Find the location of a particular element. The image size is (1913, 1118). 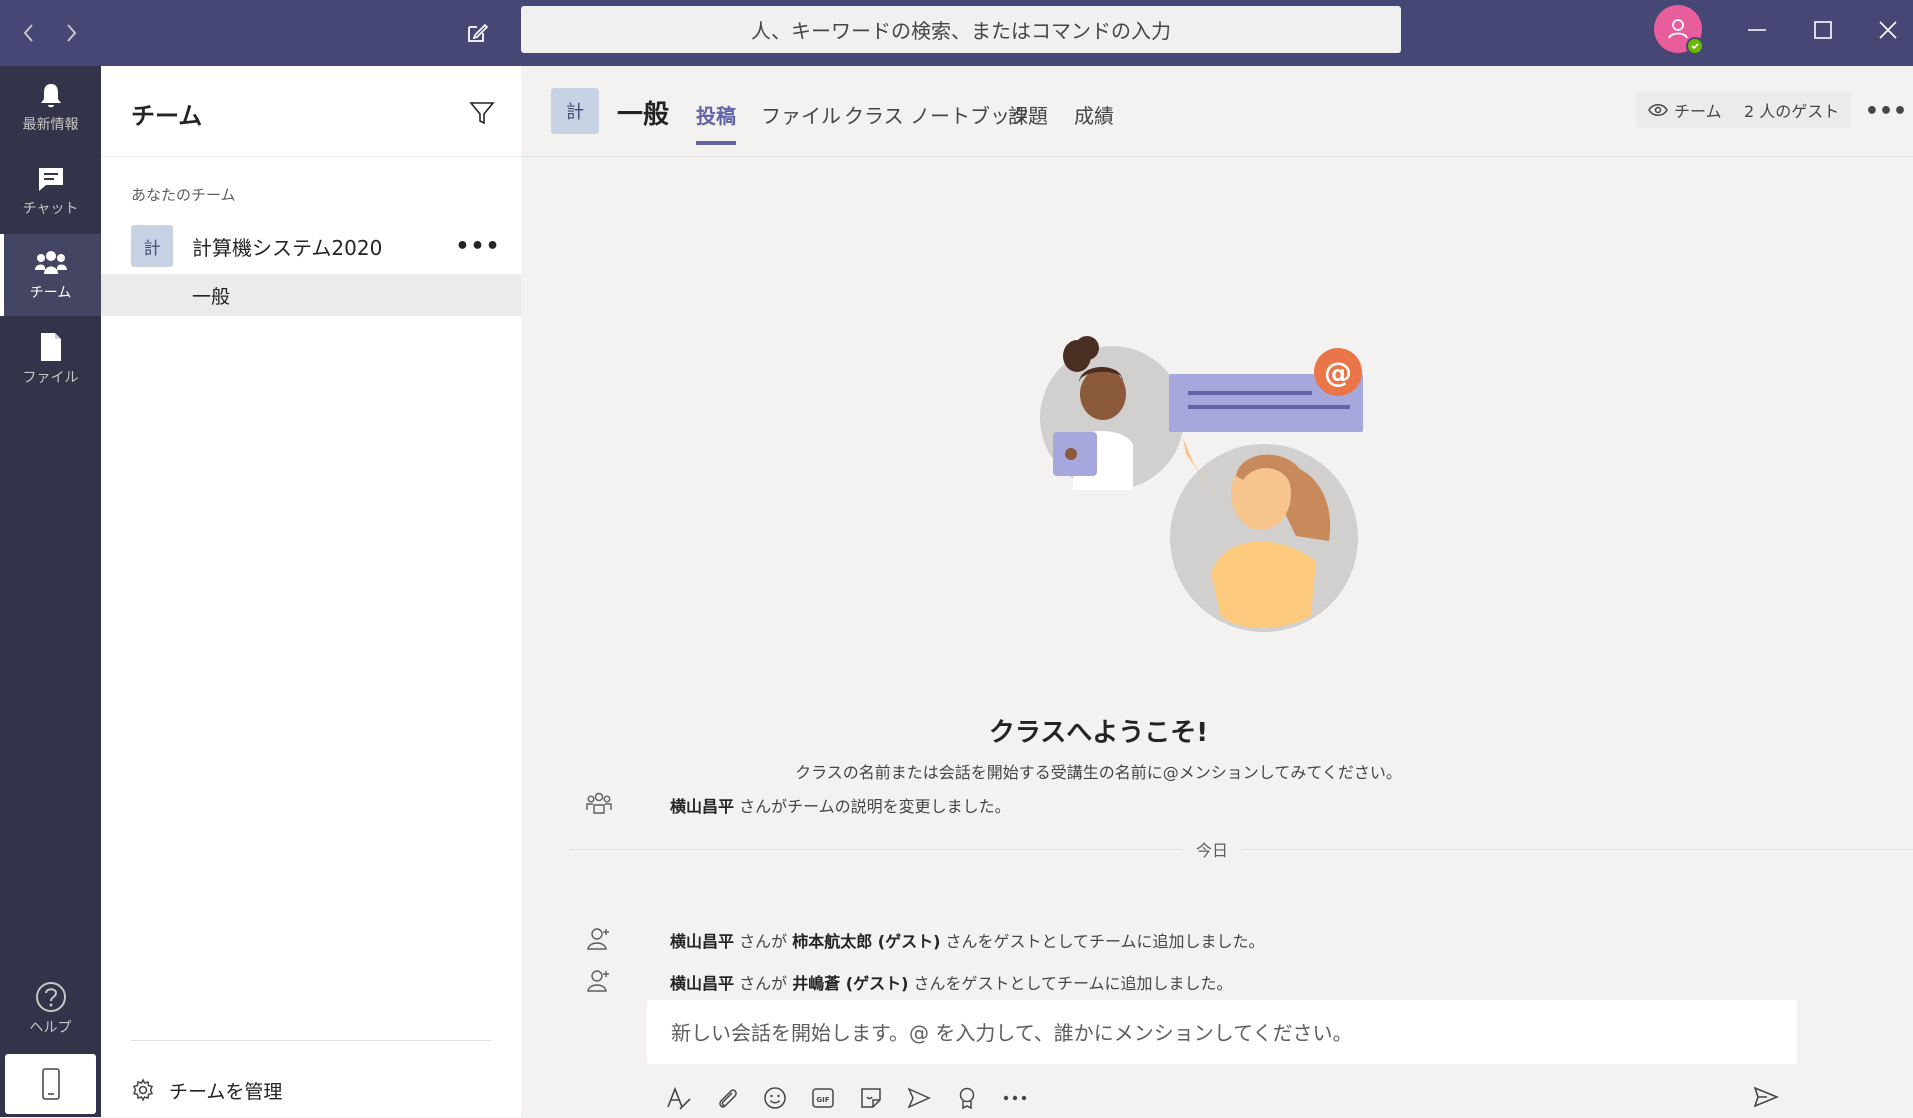

new-chat-button is located at coordinates (477, 33).